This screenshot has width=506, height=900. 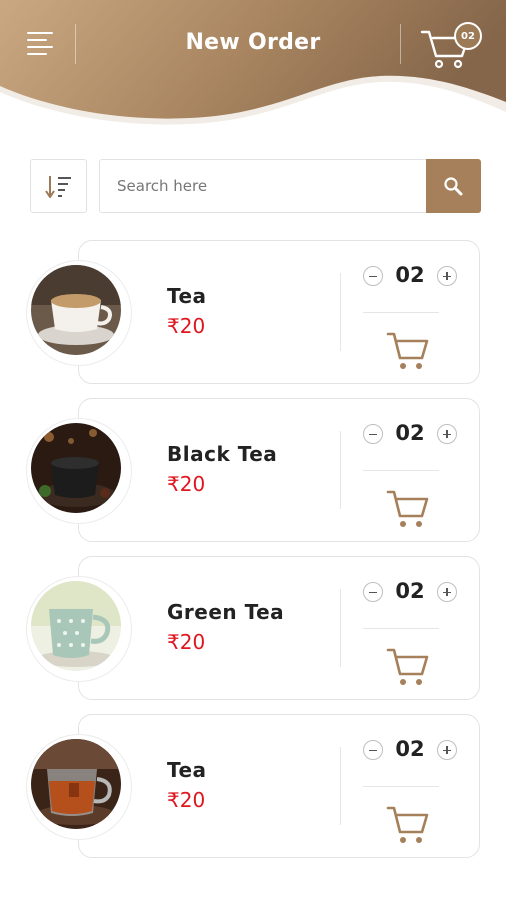 I want to click on product-name: Green Tea, so click(x=226, y=612).